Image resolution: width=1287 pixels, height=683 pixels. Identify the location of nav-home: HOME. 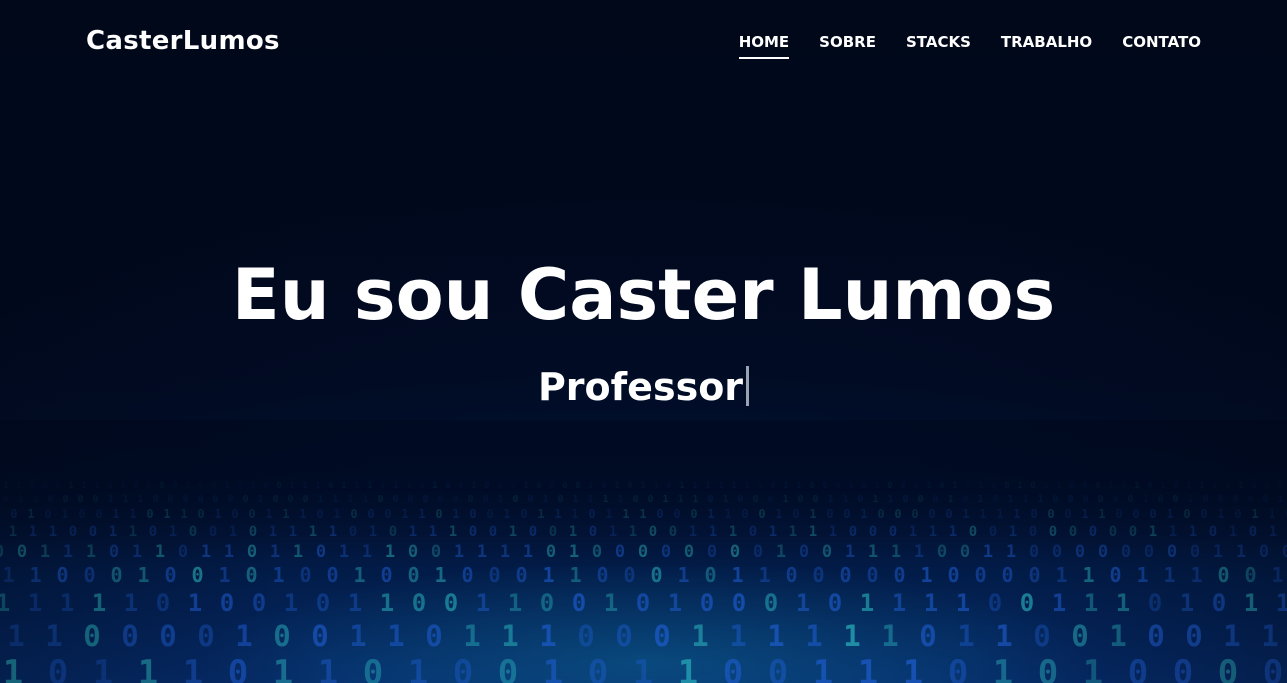
(764, 46).